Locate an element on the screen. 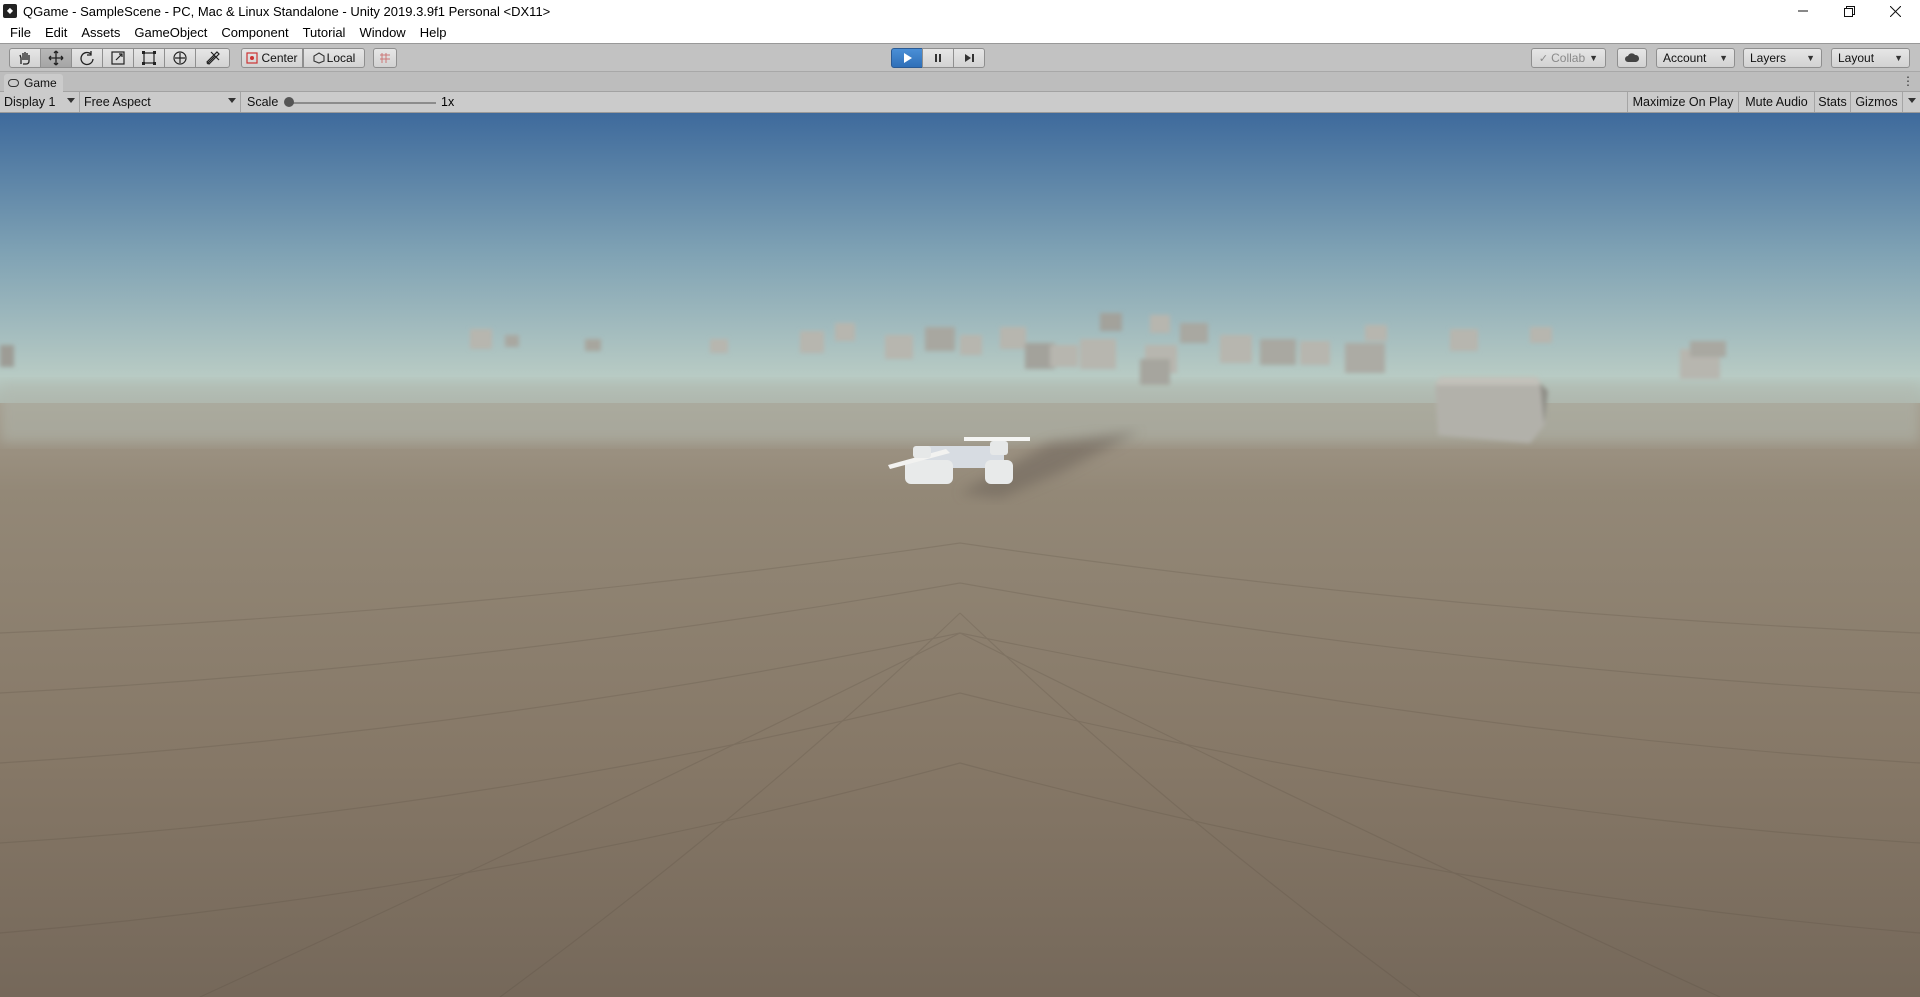 The width and height of the screenshot is (1920, 997). layout-label: Layout is located at coordinates (1856, 58).